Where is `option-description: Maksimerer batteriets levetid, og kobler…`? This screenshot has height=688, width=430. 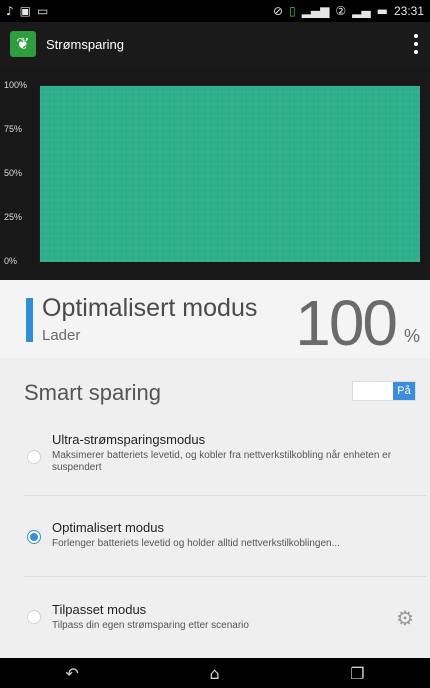
option-description: Maksimerer batteriets levetid, og kobler… is located at coordinates (222, 461).